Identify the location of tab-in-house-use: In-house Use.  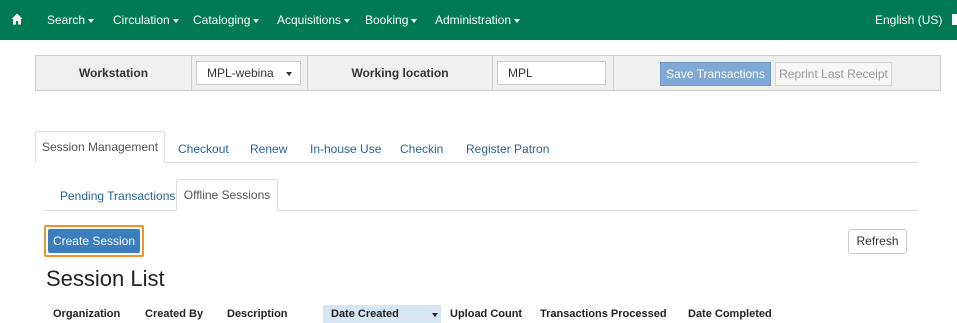
(345, 149).